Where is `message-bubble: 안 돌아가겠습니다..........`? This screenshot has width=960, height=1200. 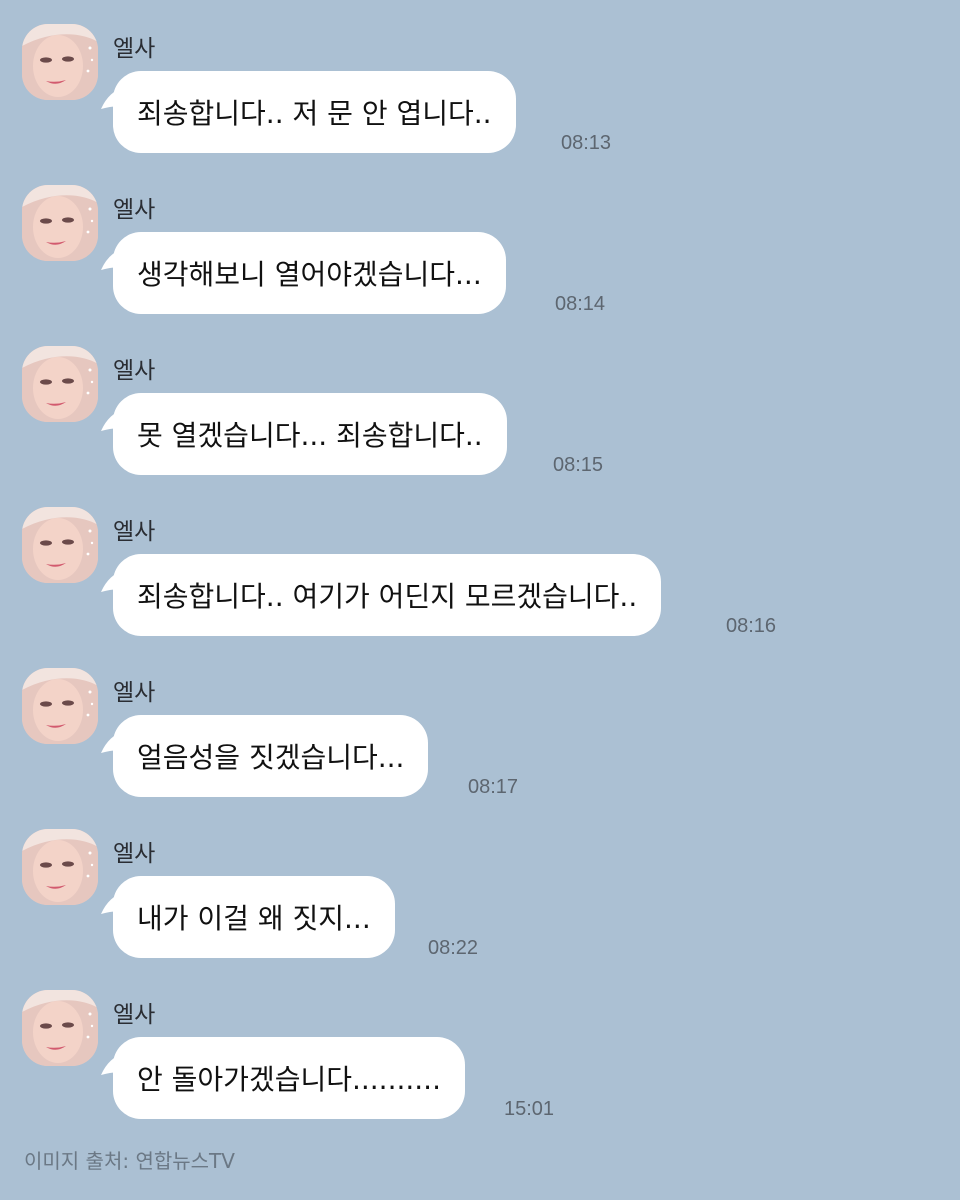
message-bubble: 안 돌아가겠습니다.......... is located at coordinates (289, 1078).